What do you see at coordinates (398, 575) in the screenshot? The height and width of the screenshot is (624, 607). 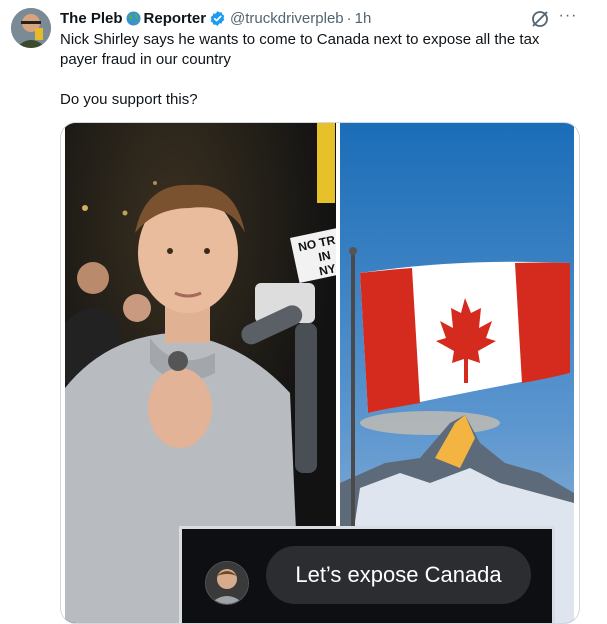 I see `caption-bubble: Let’s expose Canada` at bounding box center [398, 575].